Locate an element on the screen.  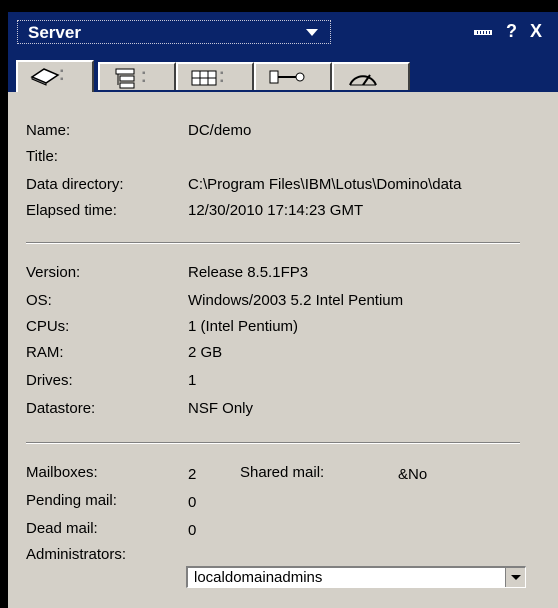
version-value: Release 8.5.1FP3 is located at coordinates (248, 272).